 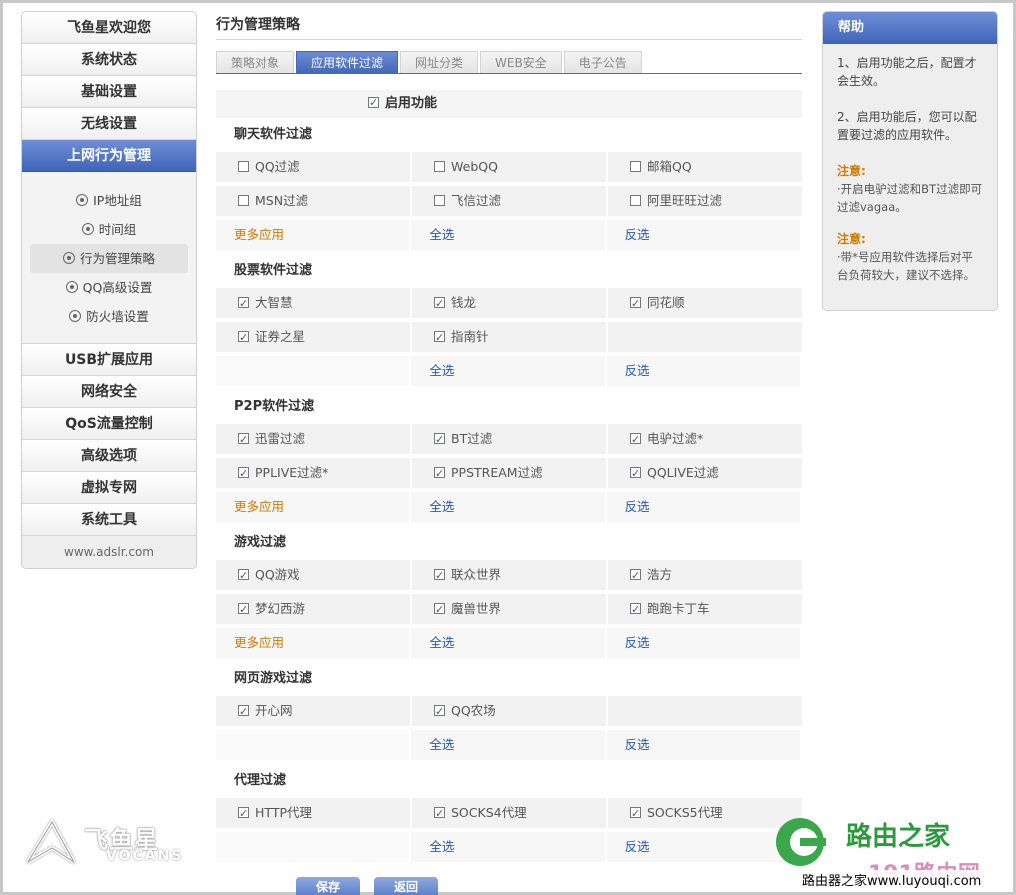 What do you see at coordinates (509, 711) in the screenshot?
I see `filter-option: QQ农场` at bounding box center [509, 711].